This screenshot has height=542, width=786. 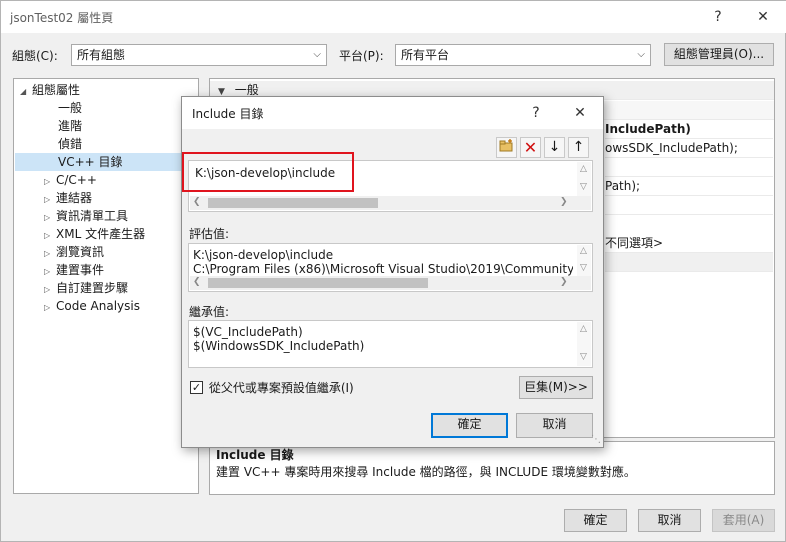 What do you see at coordinates (523, 55) in the screenshot?
I see `platform-select: 所有平台 ⌵` at bounding box center [523, 55].